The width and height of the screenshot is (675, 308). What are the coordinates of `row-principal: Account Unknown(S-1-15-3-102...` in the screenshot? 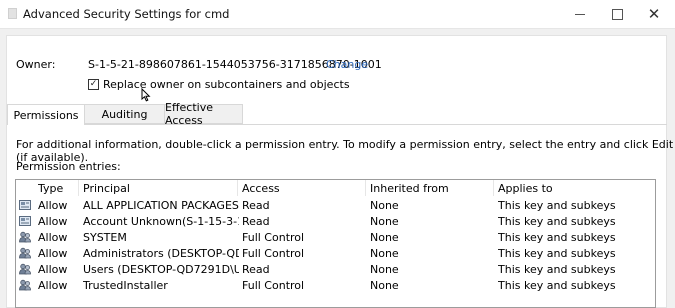 It's located at (161, 221).